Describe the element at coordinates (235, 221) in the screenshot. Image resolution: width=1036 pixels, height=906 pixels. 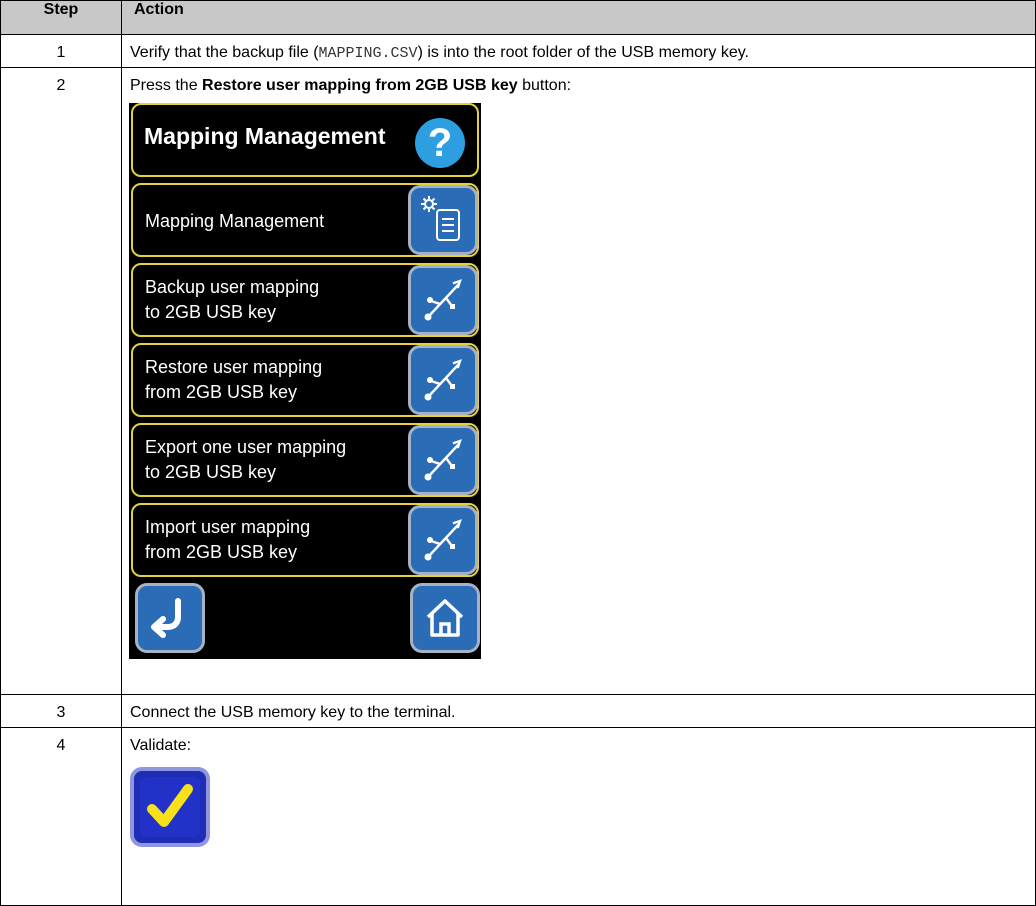
I see `hmi-item-label: Mapping Management` at that location.